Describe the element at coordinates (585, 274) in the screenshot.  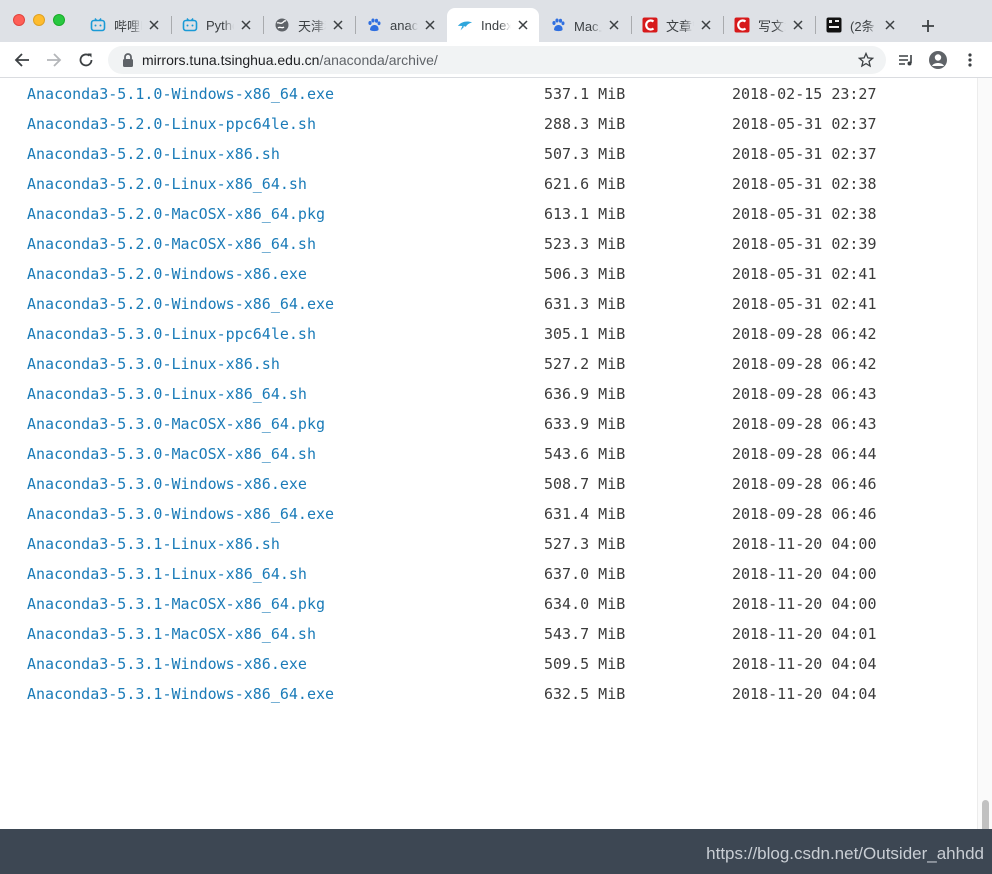
I see `file-size: 506.3 MiB` at that location.